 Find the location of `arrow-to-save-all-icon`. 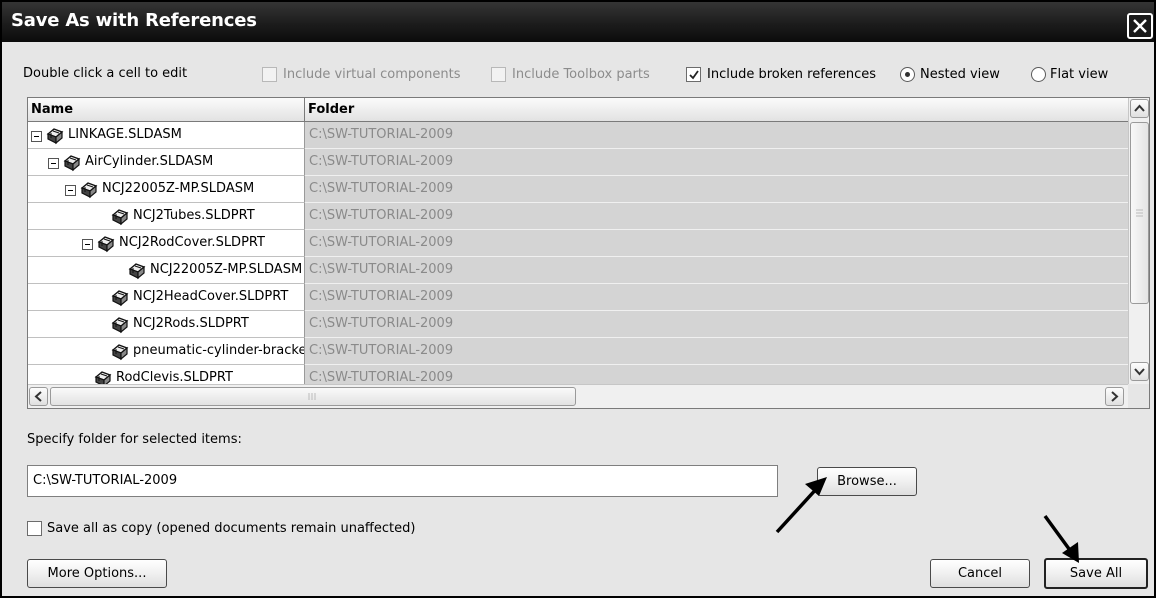

arrow-to-save-all-icon is located at coordinates (1061, 538).